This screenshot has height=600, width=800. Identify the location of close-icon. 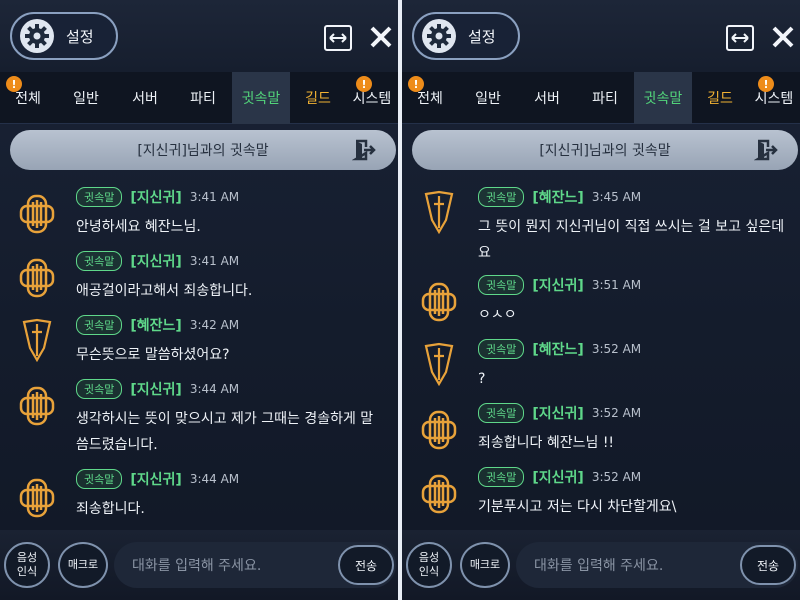
(783, 37).